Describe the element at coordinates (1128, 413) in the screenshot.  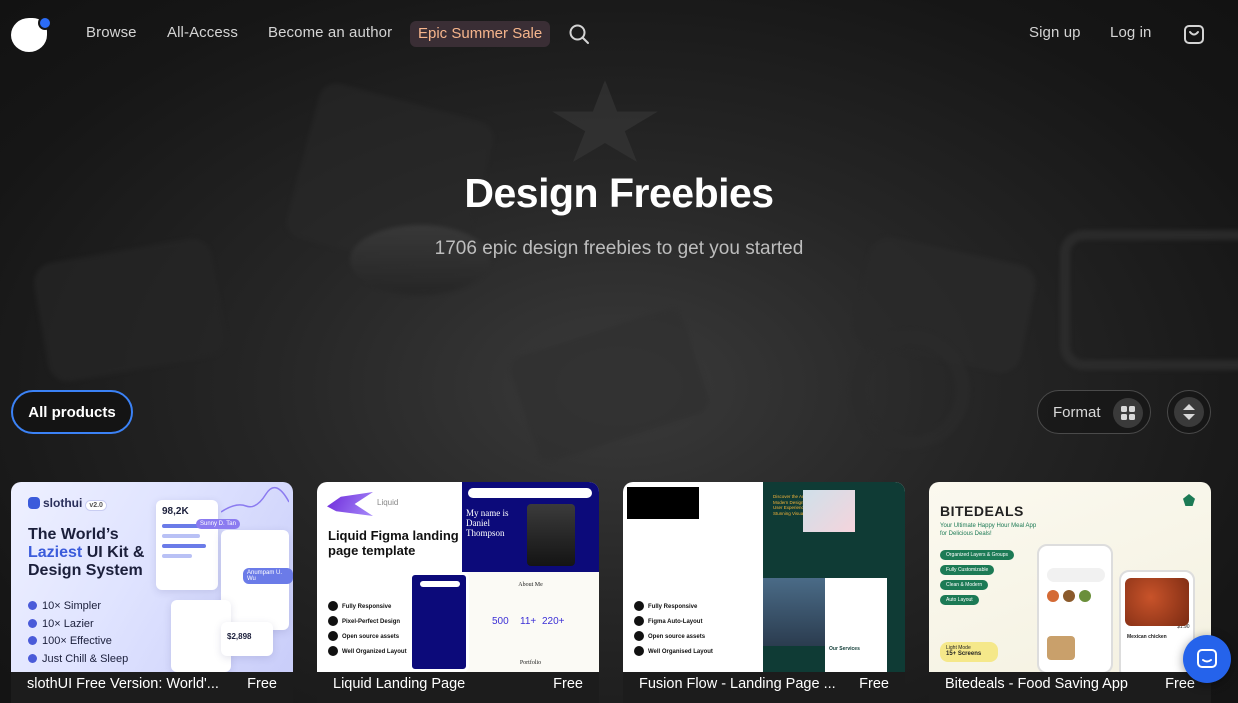
I see `grid-icon` at that location.